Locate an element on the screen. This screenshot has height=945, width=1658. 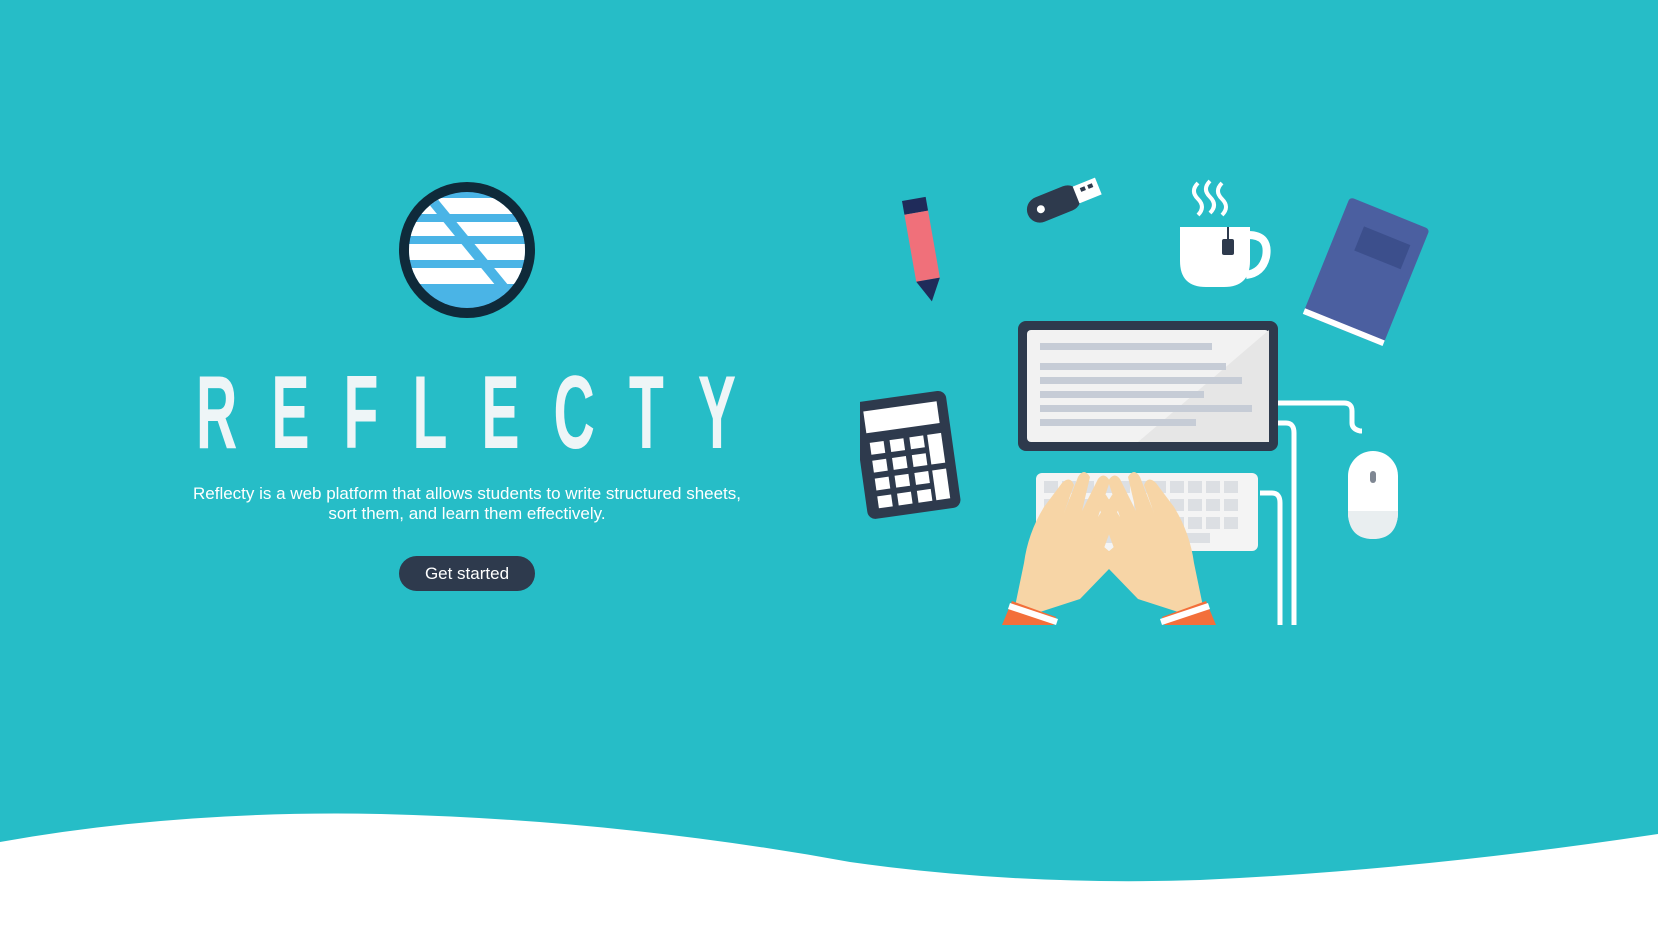
coffee-cup-icon is located at coordinates (1225, 233).